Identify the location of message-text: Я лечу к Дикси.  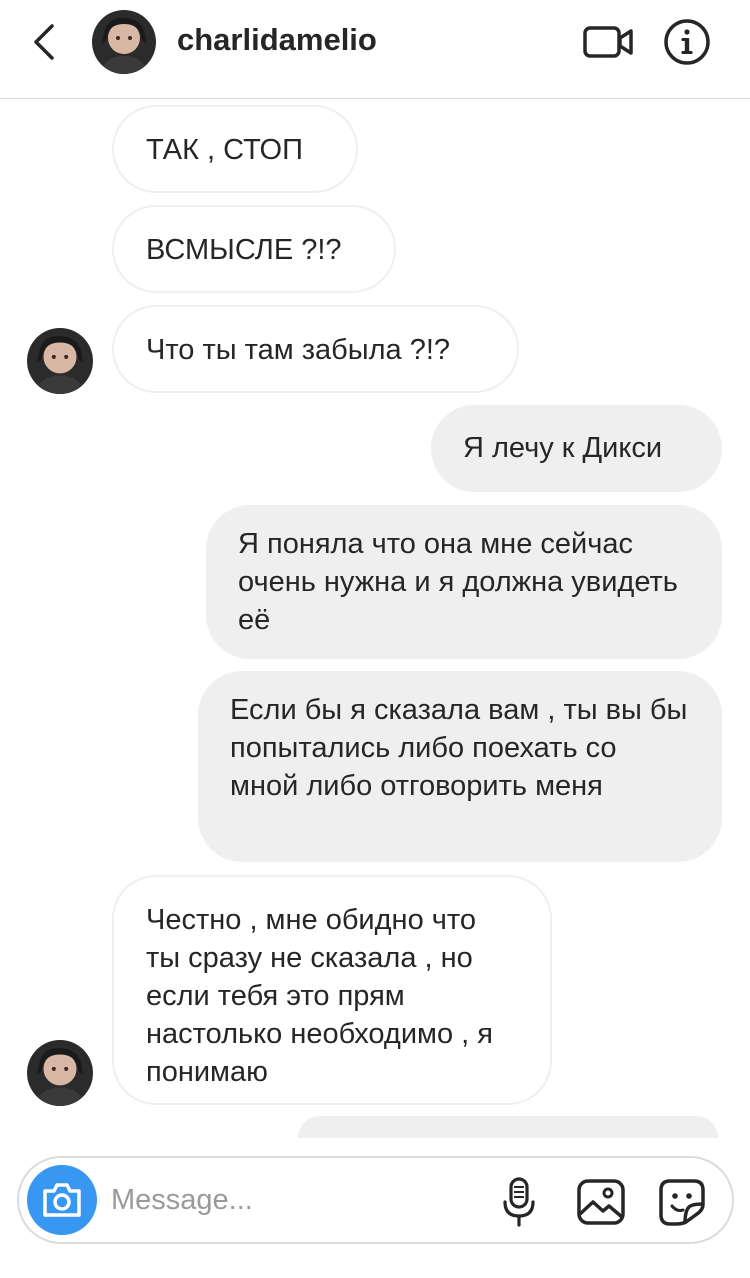
(563, 448).